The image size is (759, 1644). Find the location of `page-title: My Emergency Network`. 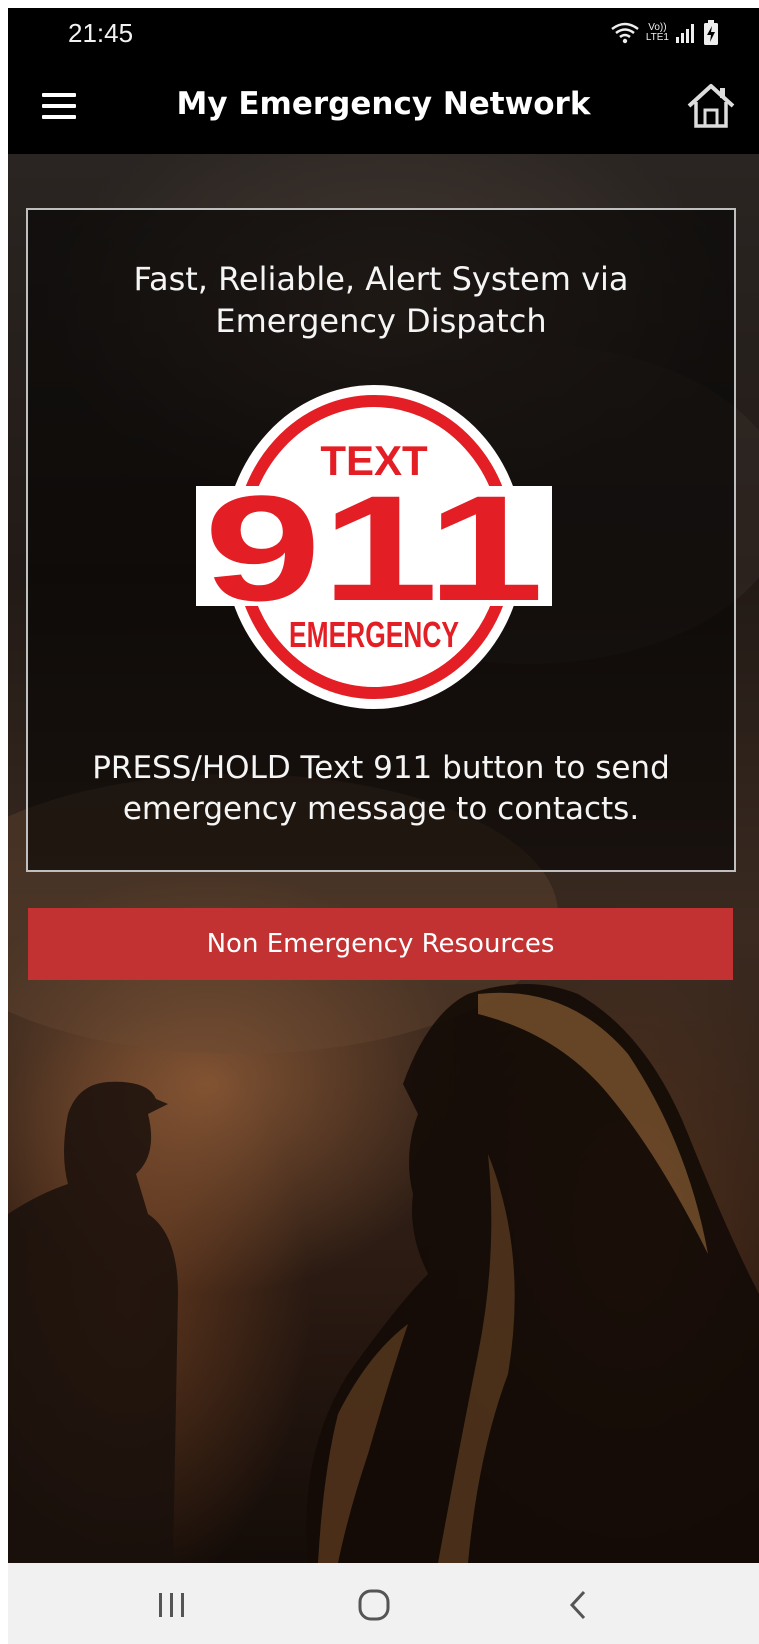

page-title: My Emergency Network is located at coordinates (383, 104).